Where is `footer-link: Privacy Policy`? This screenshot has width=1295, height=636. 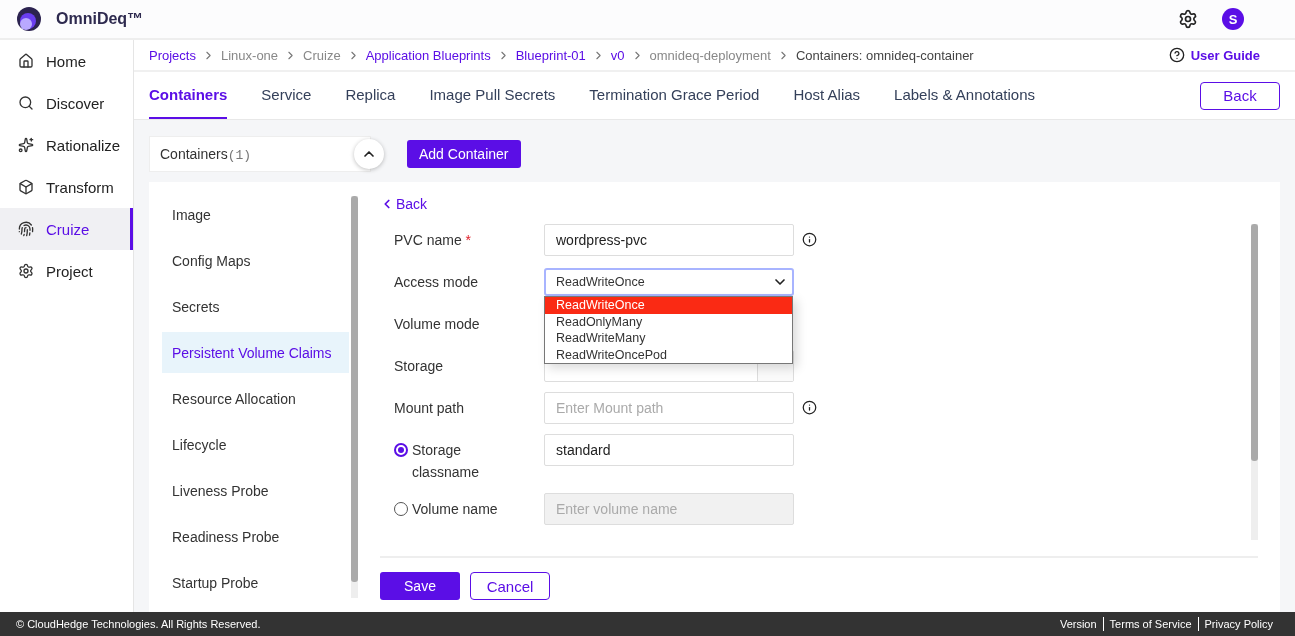
footer-link: Privacy Policy is located at coordinates (1238, 624).